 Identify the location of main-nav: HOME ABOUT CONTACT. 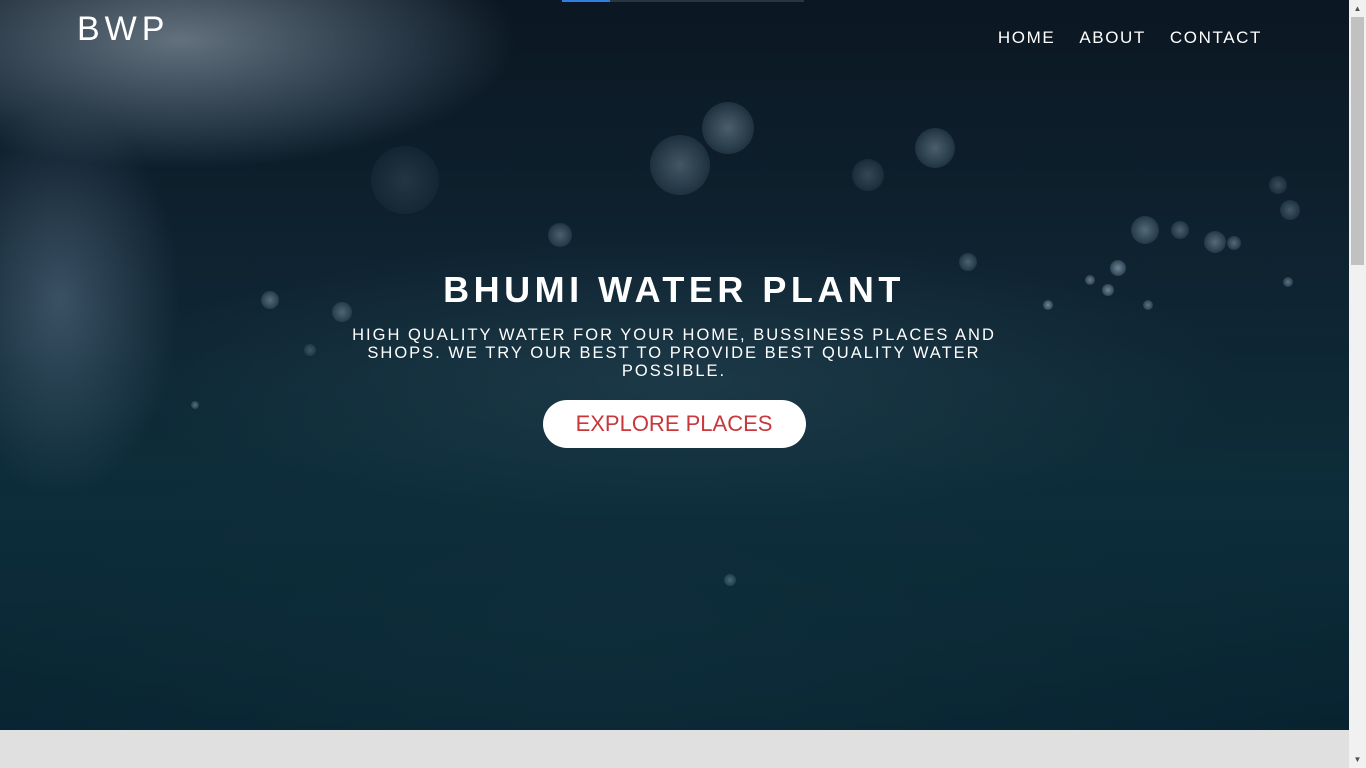
(1130, 38).